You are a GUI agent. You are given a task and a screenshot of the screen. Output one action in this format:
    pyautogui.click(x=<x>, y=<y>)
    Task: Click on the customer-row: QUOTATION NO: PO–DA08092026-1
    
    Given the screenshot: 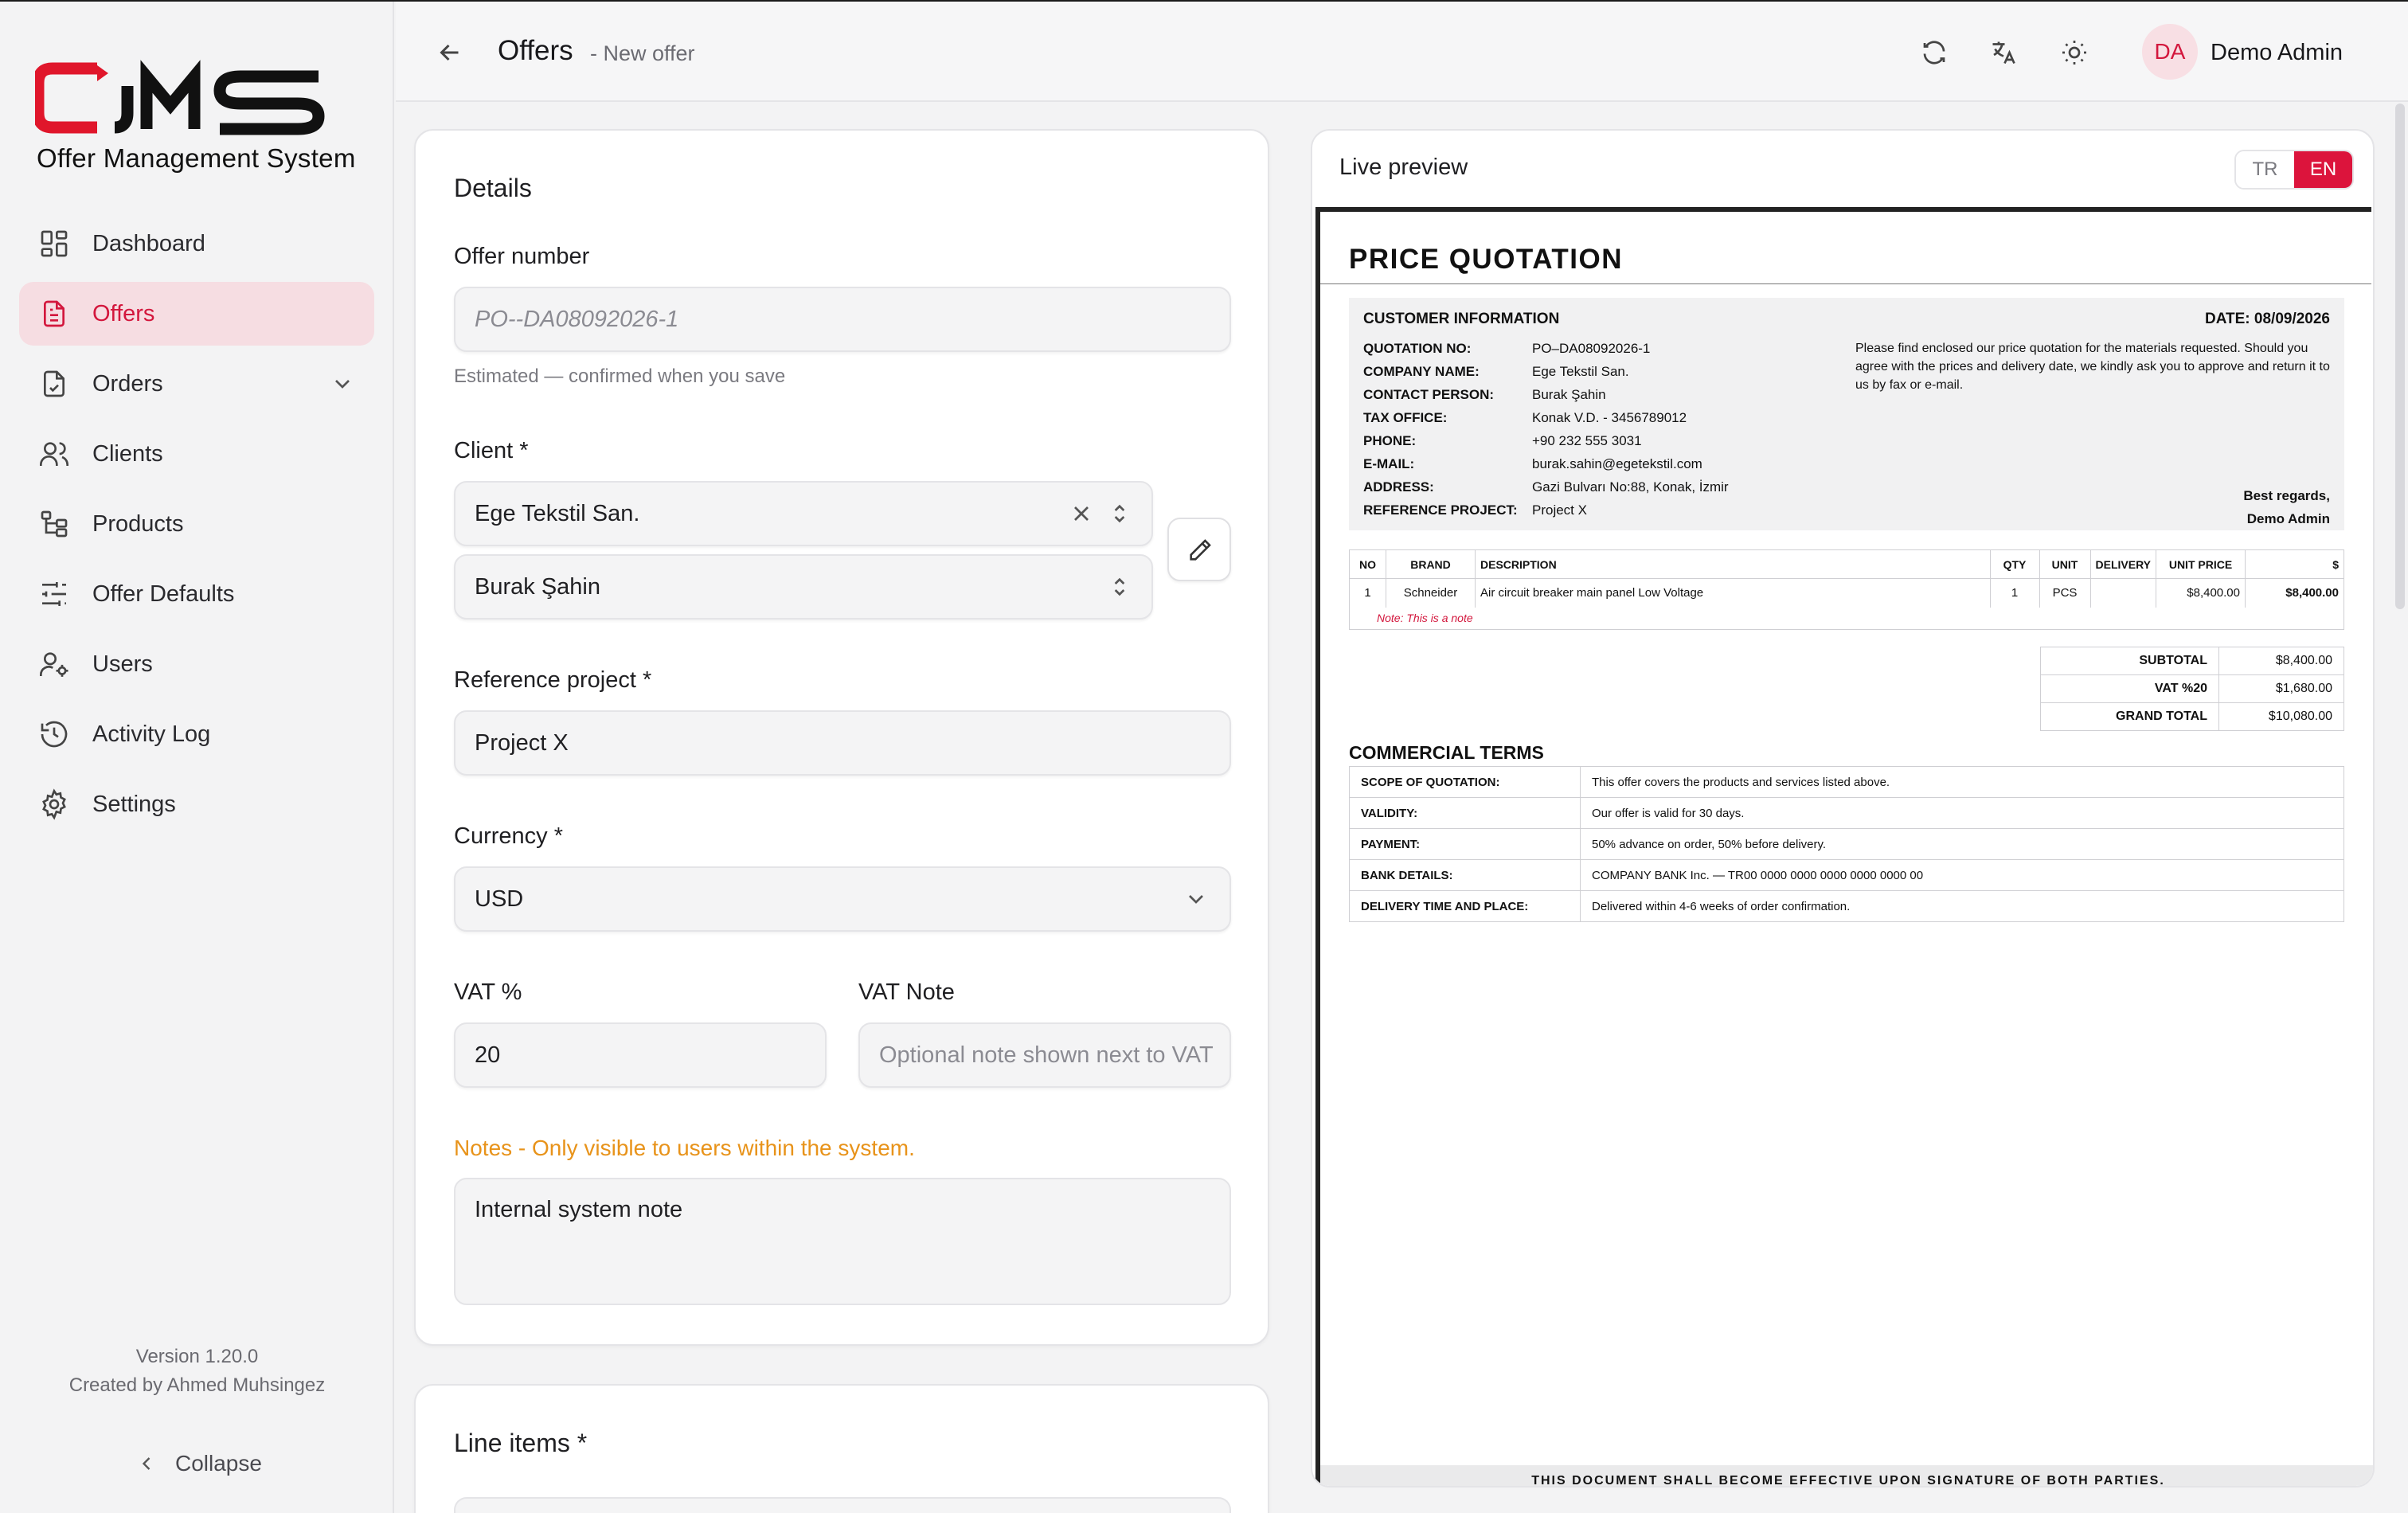 What is the action you would take?
    pyautogui.click(x=1507, y=348)
    